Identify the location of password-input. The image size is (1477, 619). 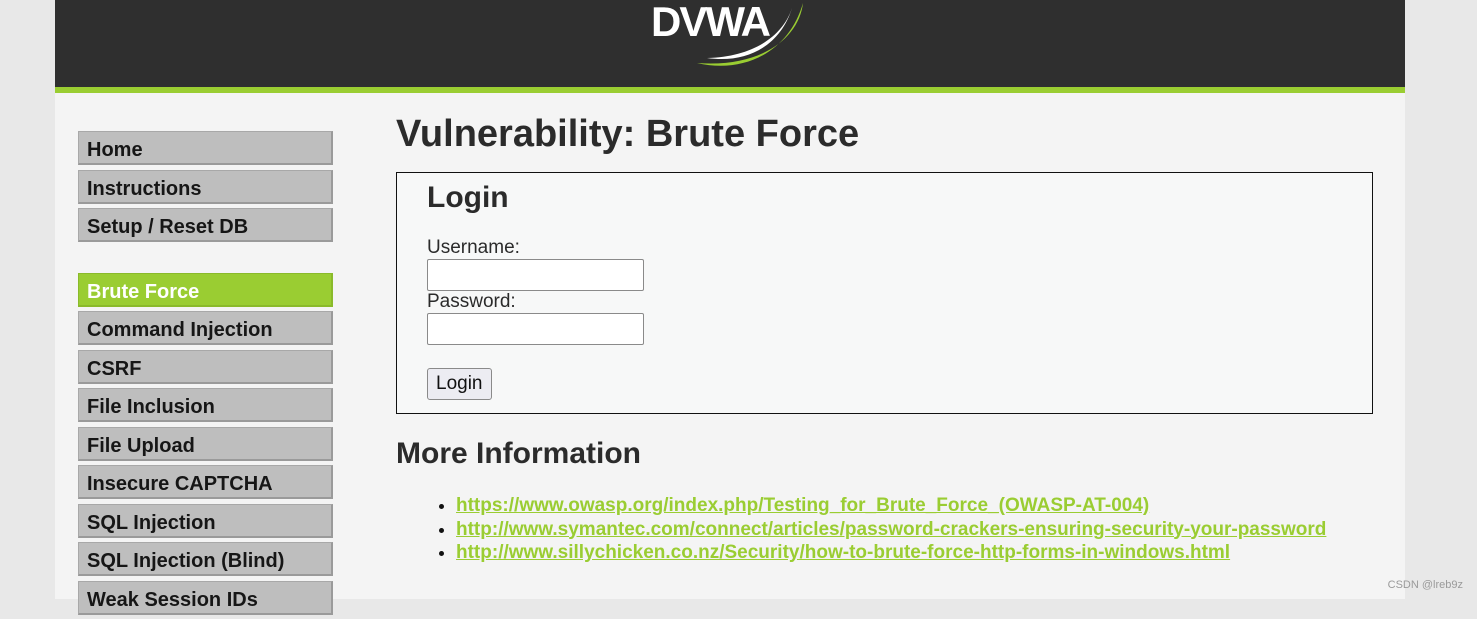
(535, 329).